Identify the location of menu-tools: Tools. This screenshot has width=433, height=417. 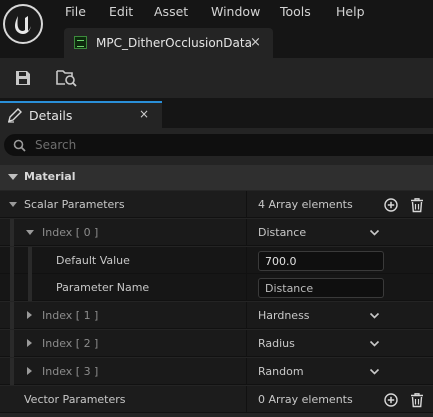
(295, 11).